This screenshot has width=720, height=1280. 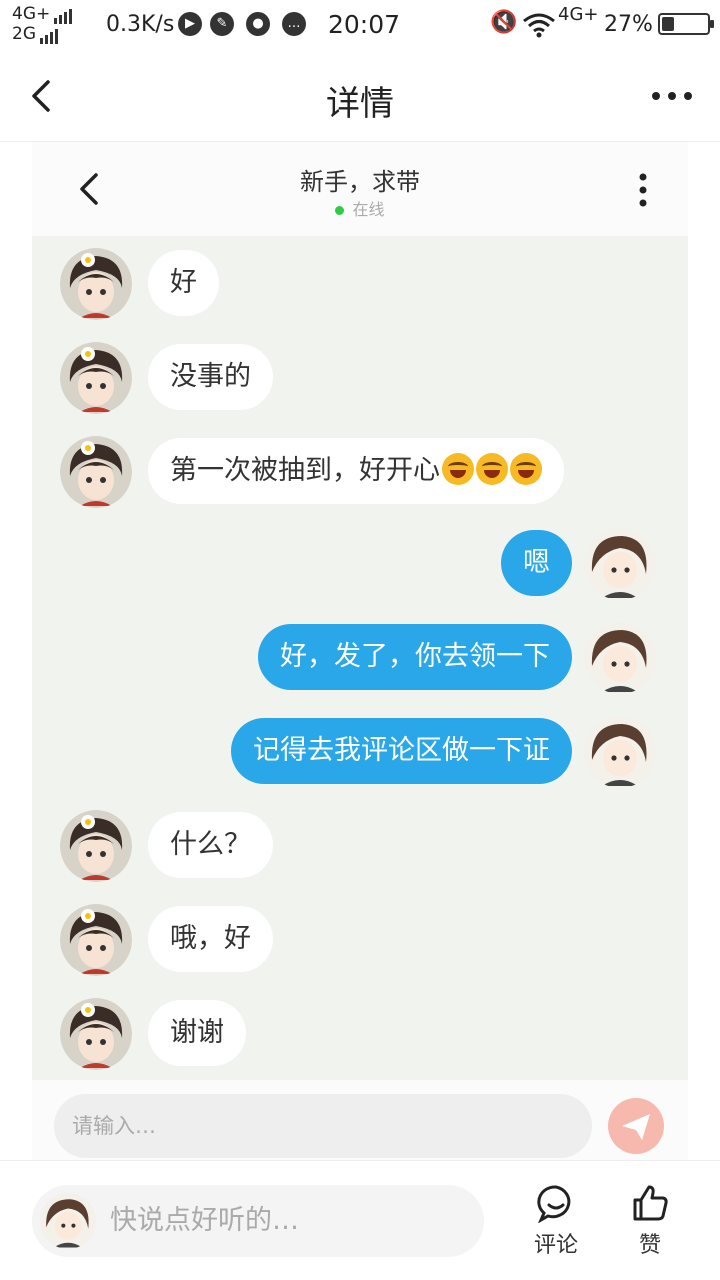 I want to click on chat-message: 没事的, so click(x=360, y=378).